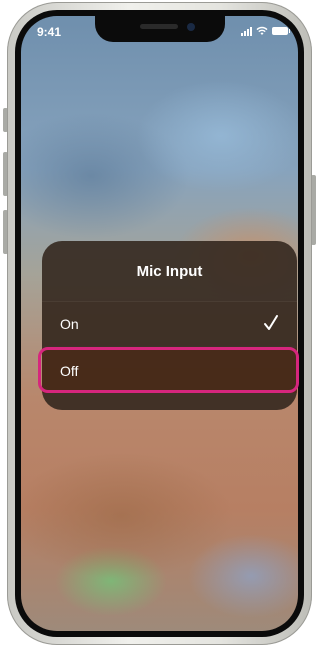  Describe the element at coordinates (169, 271) in the screenshot. I see `menu-title: Mic Input` at that location.